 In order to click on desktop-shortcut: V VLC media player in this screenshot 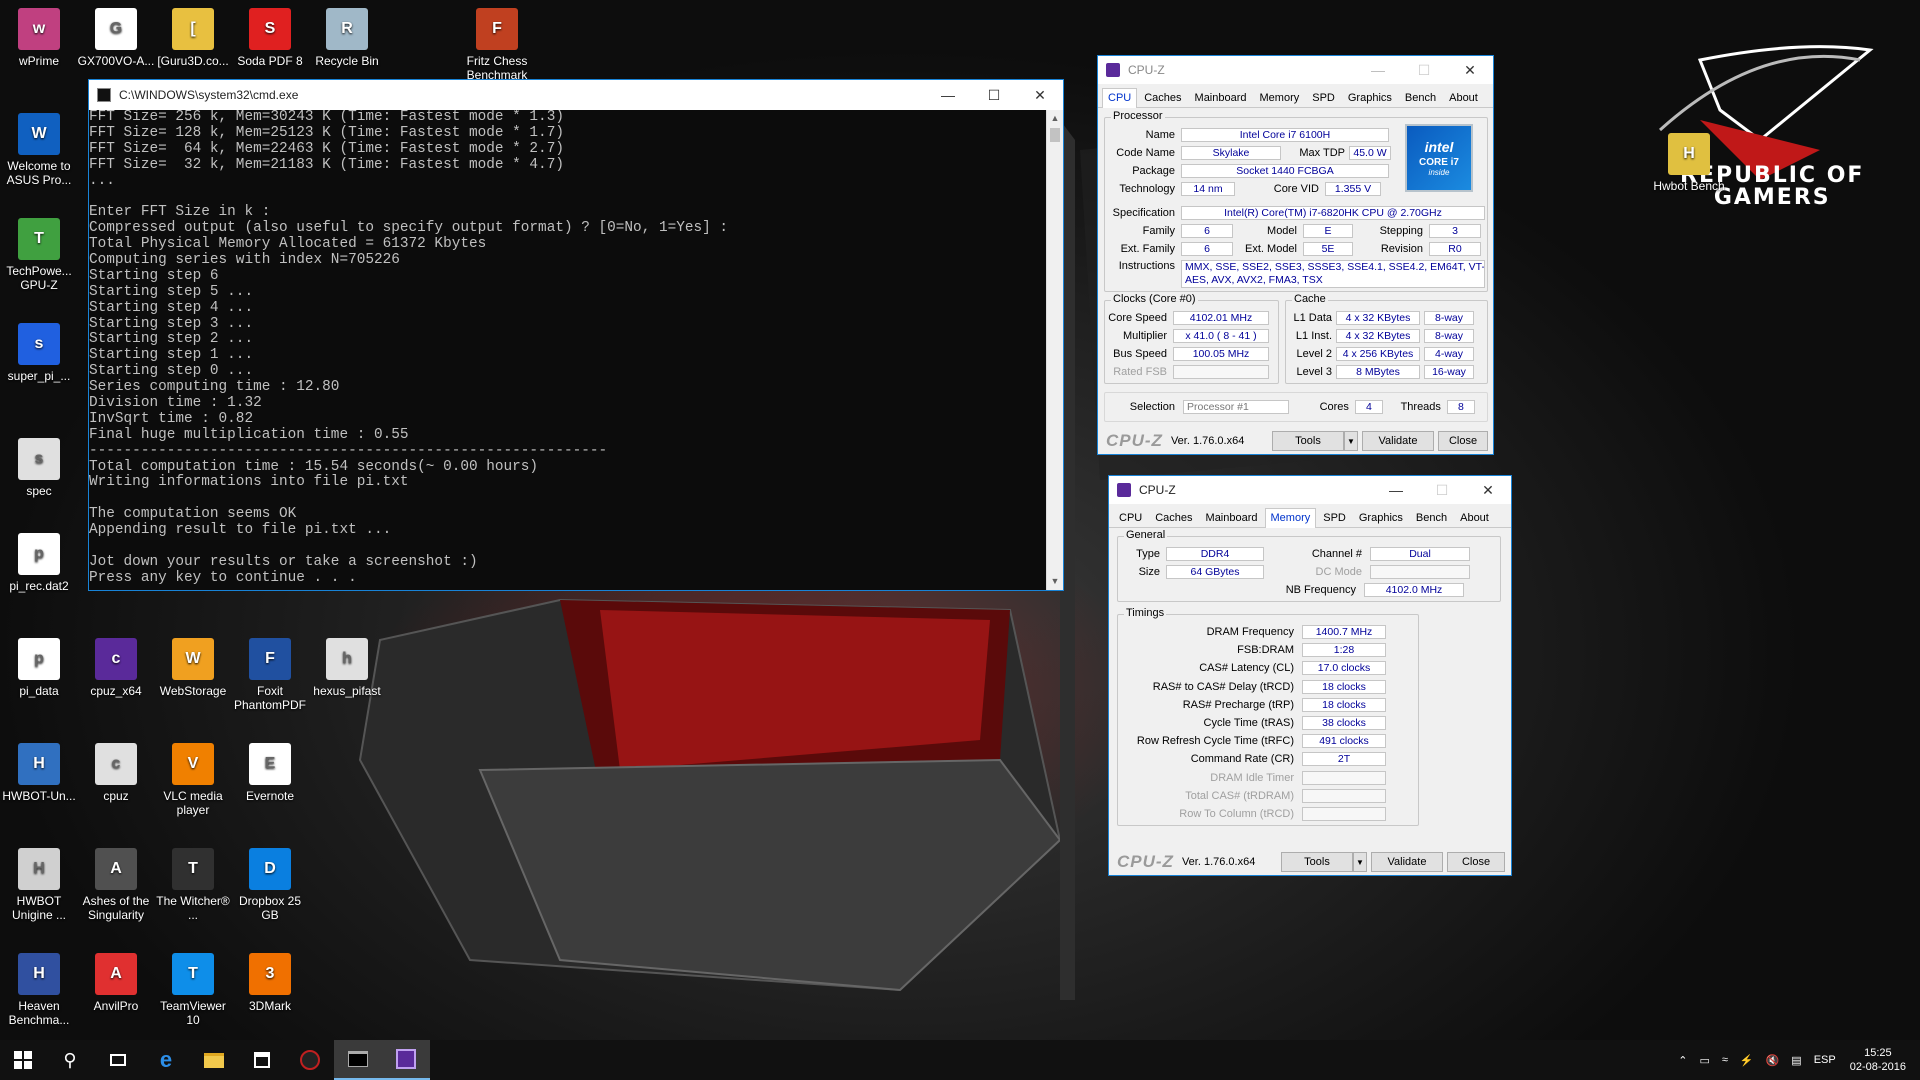, I will do `click(193, 780)`.